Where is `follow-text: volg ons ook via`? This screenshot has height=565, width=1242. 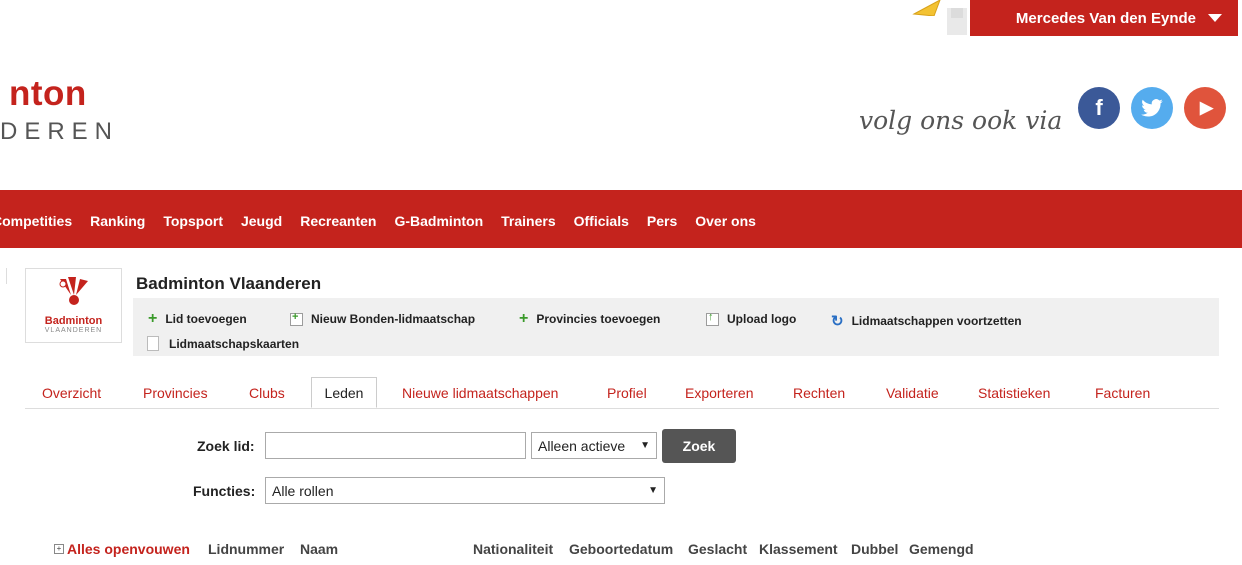
follow-text: volg ons ook via is located at coordinates (961, 120).